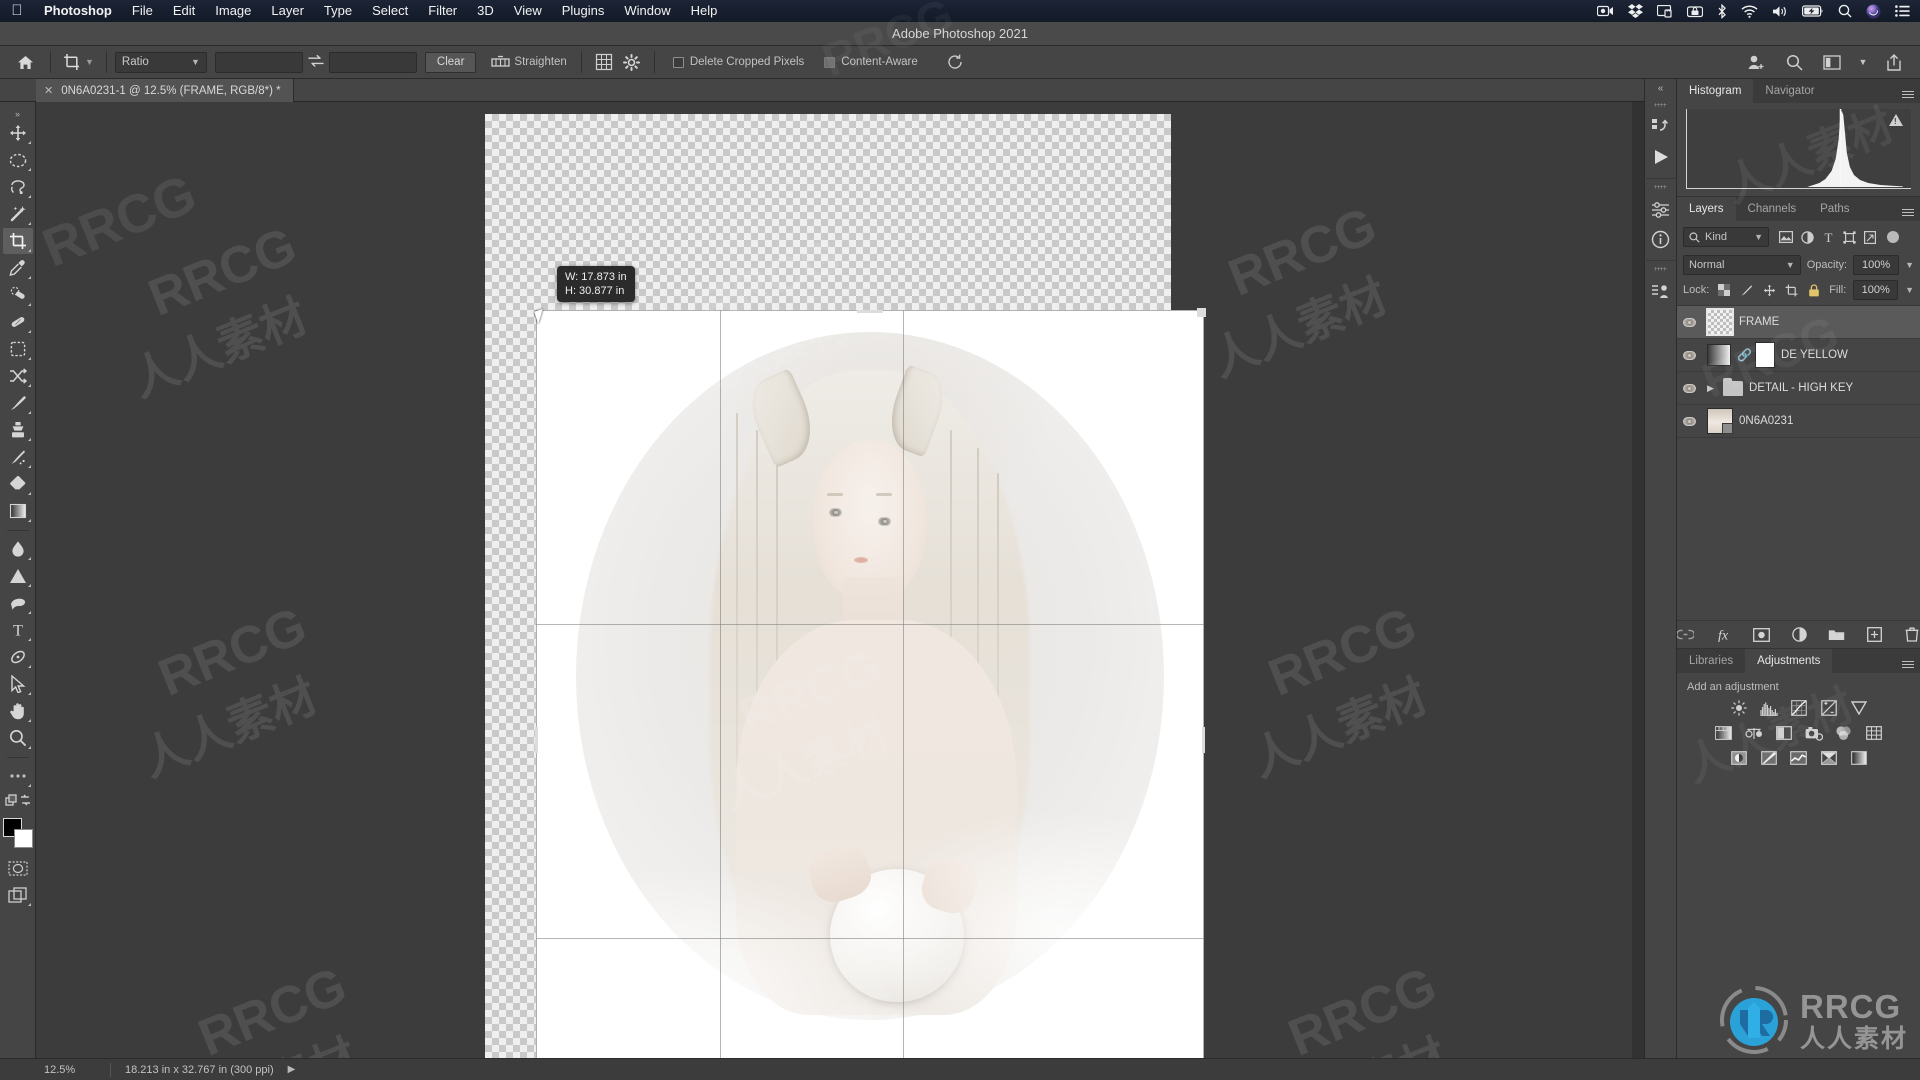 This screenshot has height=1080, width=1920. What do you see at coordinates (78, 62) in the screenshot?
I see `active-tool-chip: ▼` at bounding box center [78, 62].